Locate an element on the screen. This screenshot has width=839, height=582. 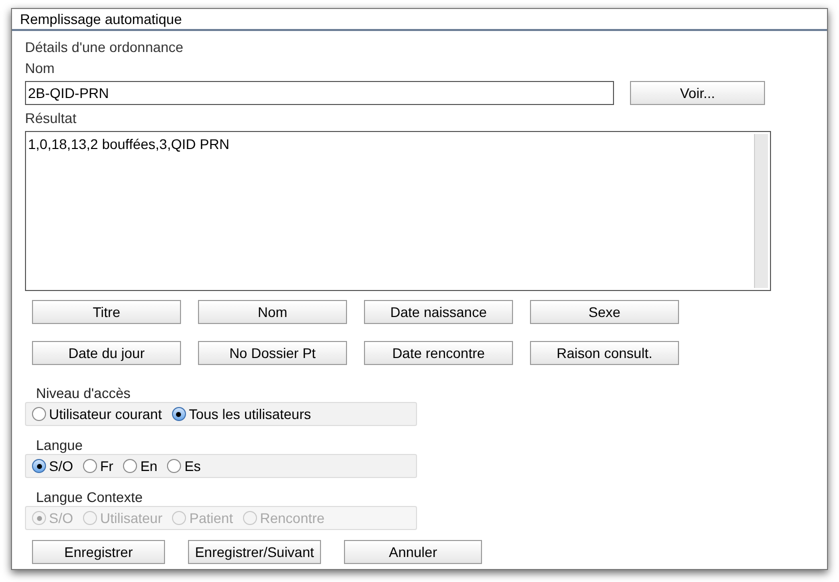
radio-option: Fr is located at coordinates (98, 466).